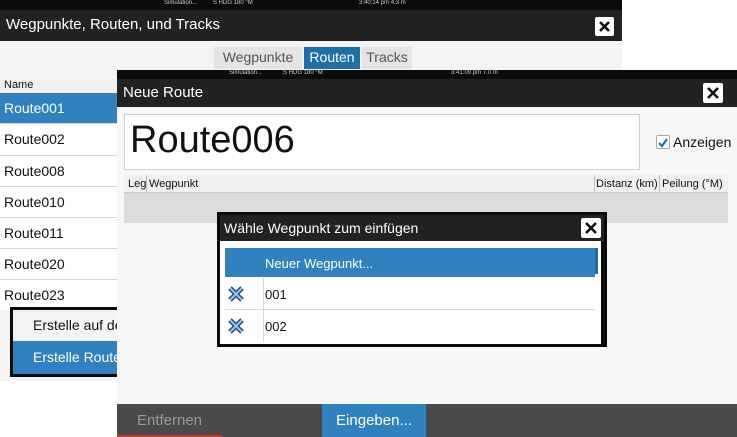 This screenshot has width=737, height=437. I want to click on header-leg: Leg, so click(137, 184).